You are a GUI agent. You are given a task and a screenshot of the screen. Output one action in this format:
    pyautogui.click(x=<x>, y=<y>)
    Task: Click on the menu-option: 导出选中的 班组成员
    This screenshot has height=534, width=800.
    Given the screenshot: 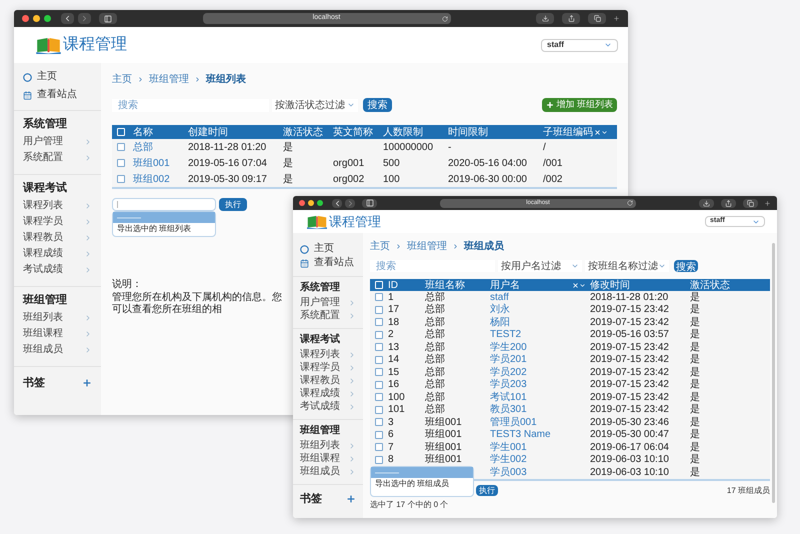 What is the action you would take?
    pyautogui.click(x=422, y=483)
    